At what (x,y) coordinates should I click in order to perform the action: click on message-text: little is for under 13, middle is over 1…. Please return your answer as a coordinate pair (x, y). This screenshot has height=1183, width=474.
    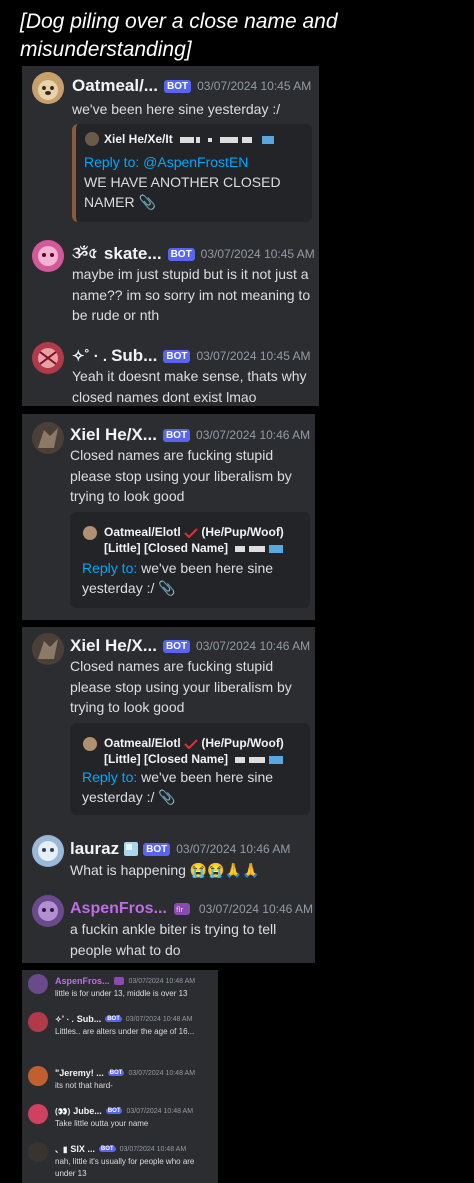
    Looking at the image, I should click on (121, 993).